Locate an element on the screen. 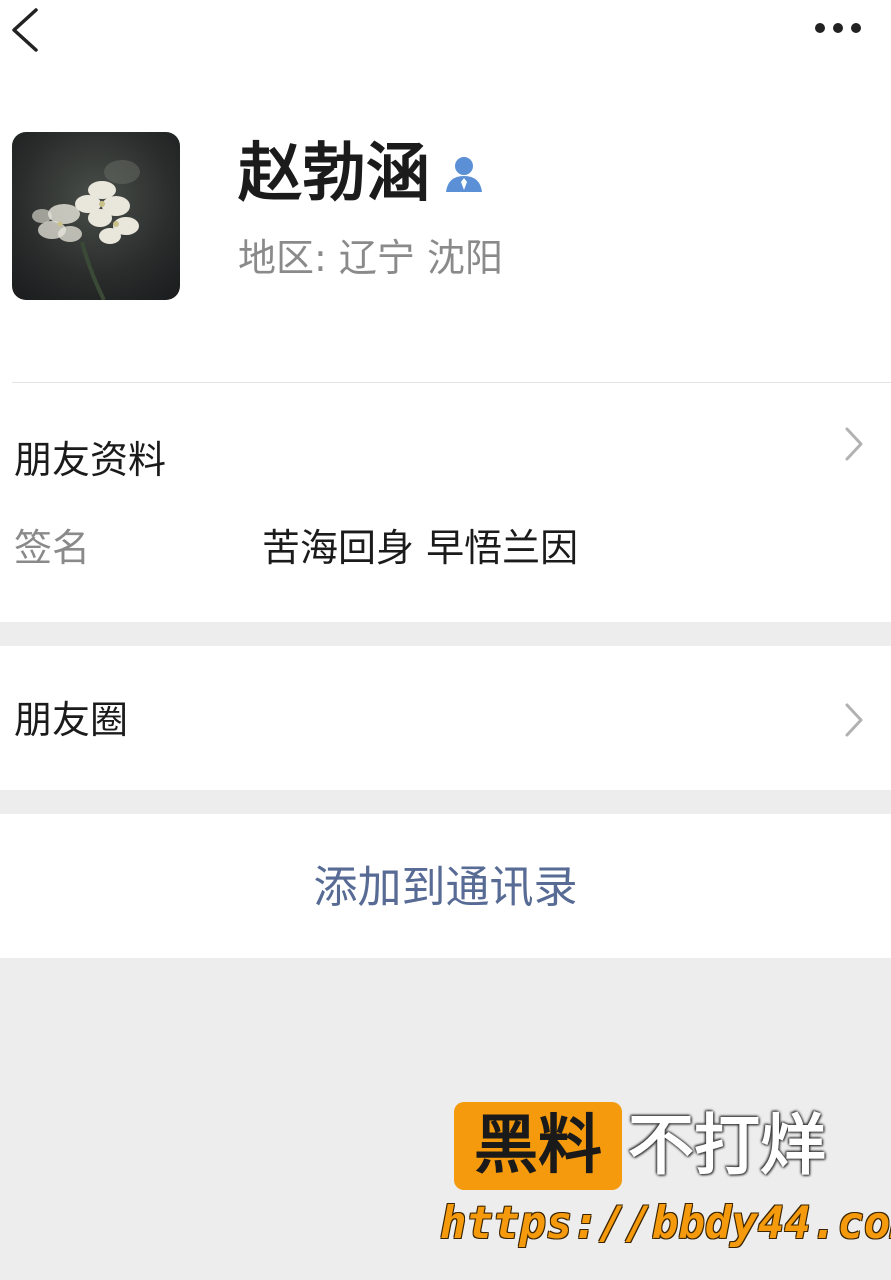 This screenshot has width=891, height=1280. watermark-left-text: 黑料 is located at coordinates (538, 1146).